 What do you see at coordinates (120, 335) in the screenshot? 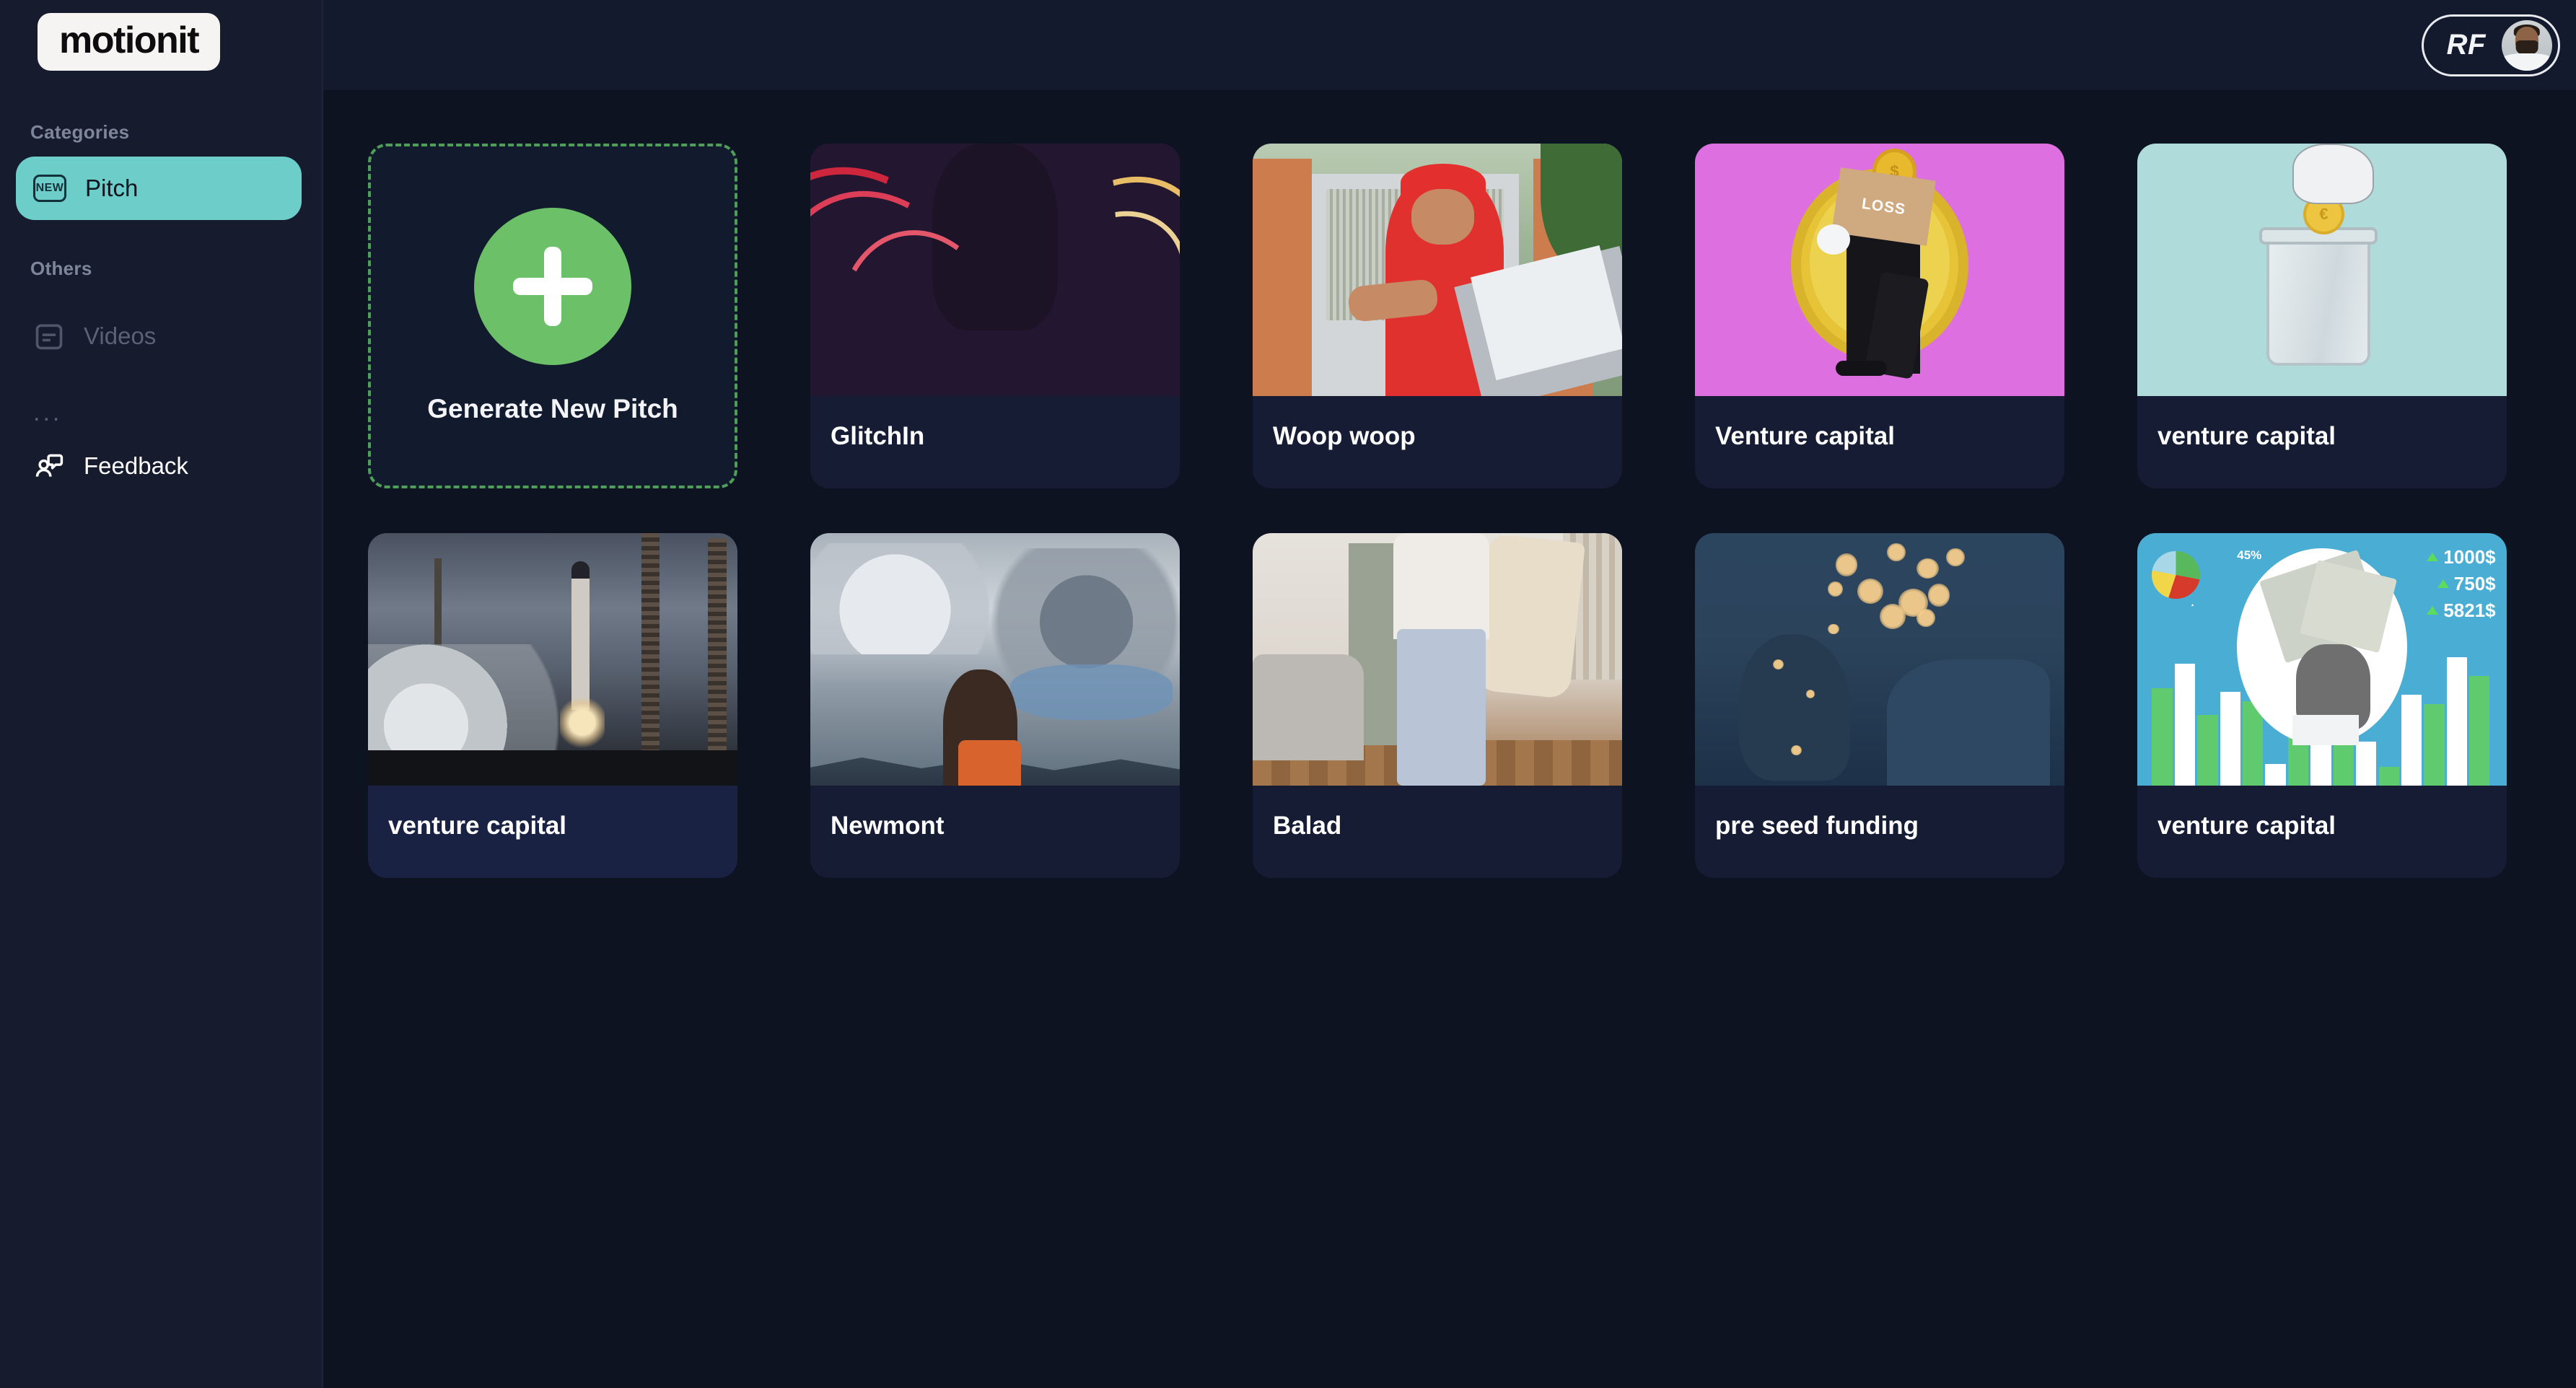
I see `sidebar-item-label-videos: Videos` at bounding box center [120, 335].